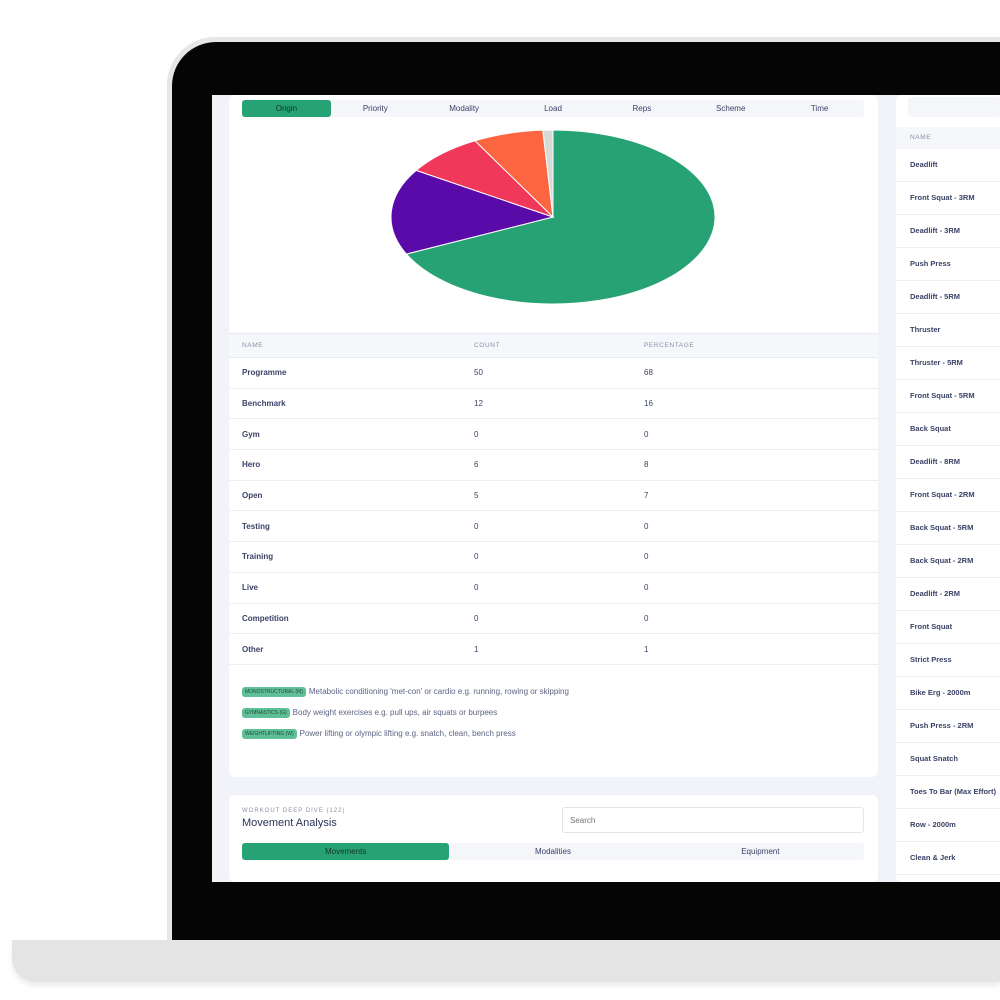 This screenshot has width=1000, height=1000. Describe the element at coordinates (351, 345) in the screenshot. I see `col-name: NAME` at that location.